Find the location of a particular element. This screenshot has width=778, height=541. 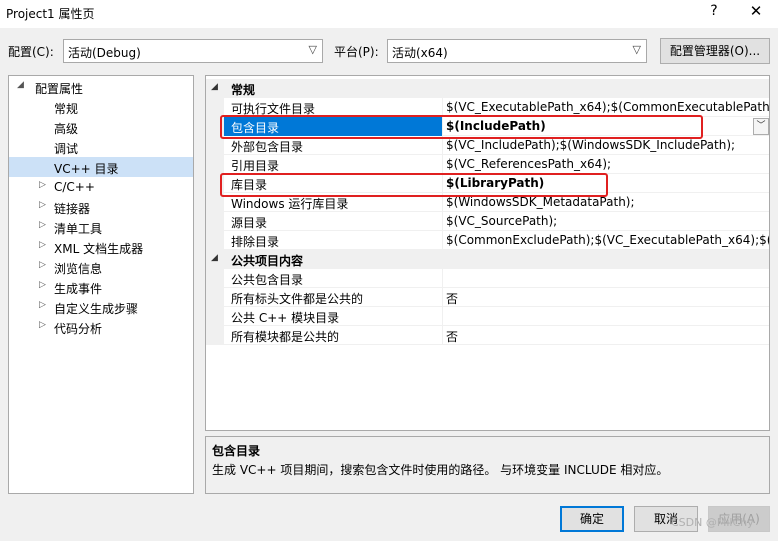

tree-item-label: 高级 is located at coordinates (66, 129).